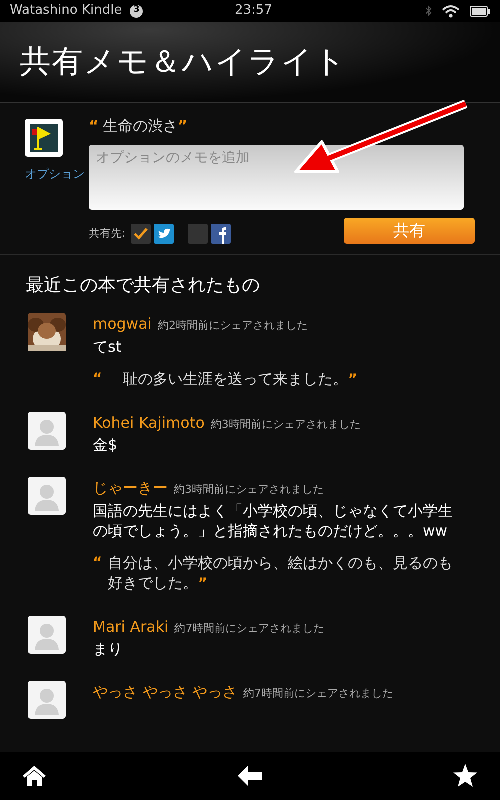 The height and width of the screenshot is (800, 500). Describe the element at coordinates (149, 423) in the screenshot. I see `user-name: Kohei Kajimoto` at that location.